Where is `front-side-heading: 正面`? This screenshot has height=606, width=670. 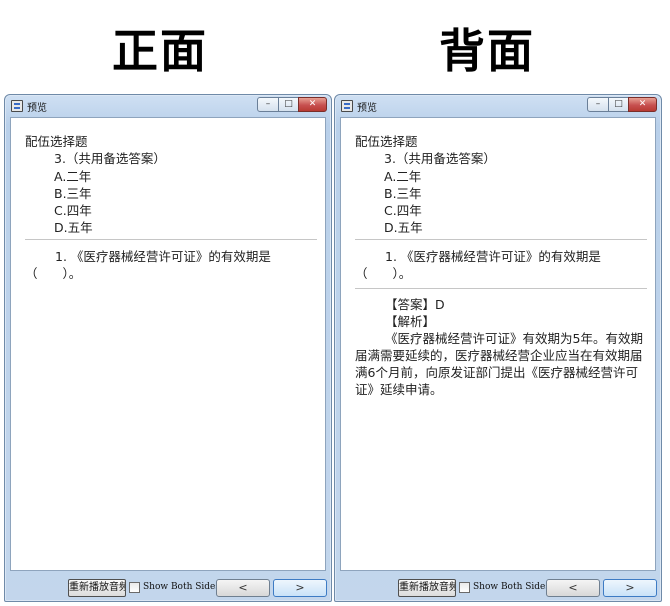 front-side-heading: 正面 is located at coordinates (160, 51).